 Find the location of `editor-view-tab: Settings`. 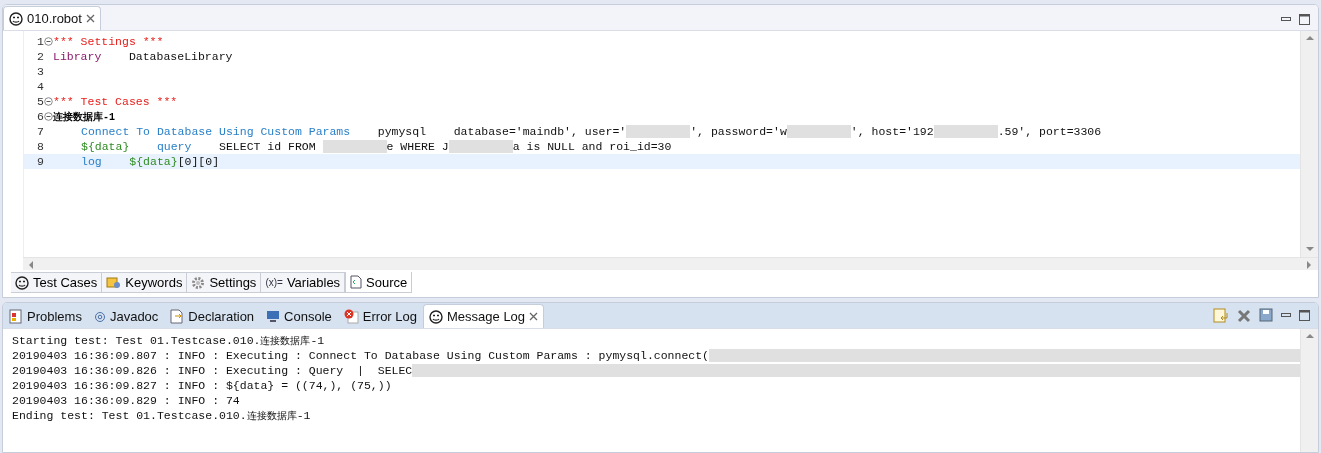

editor-view-tab: Settings is located at coordinates (224, 282).